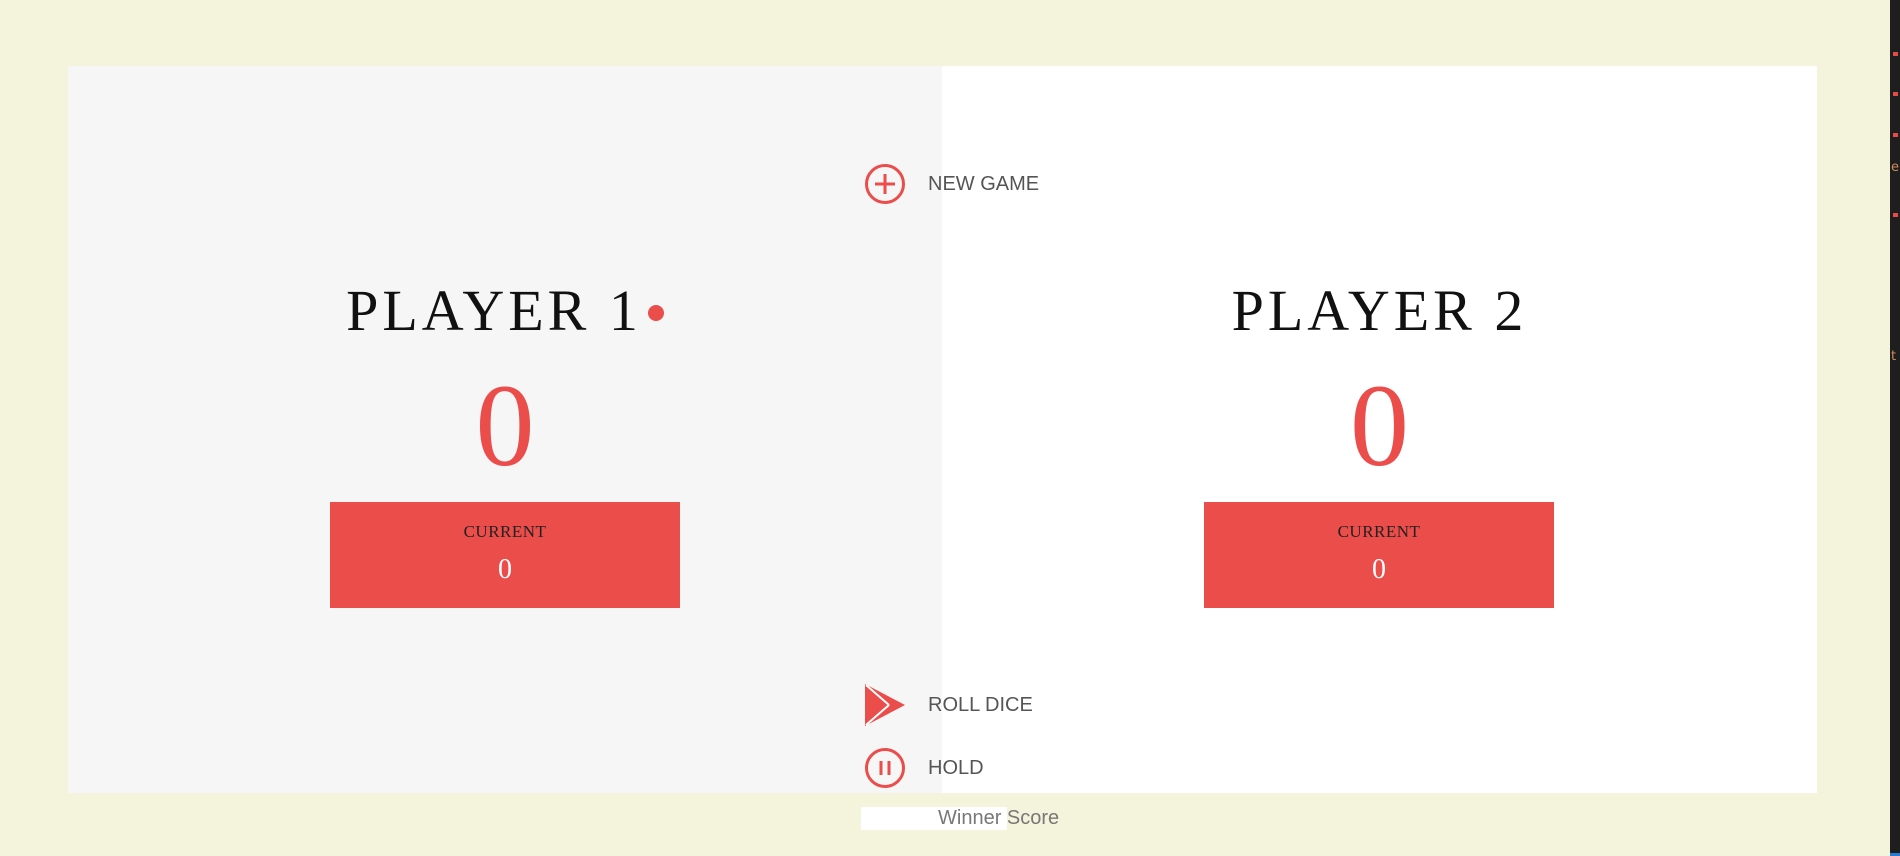 This screenshot has width=1900, height=856. What do you see at coordinates (956, 767) in the screenshot?
I see `hold-label: HOLD` at bounding box center [956, 767].